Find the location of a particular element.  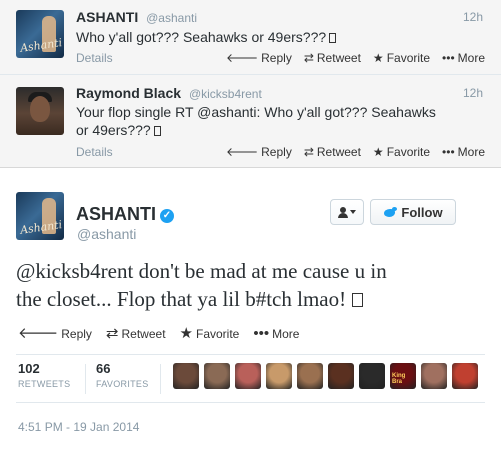

tweet-timestamp: 4:51 PM - 19 Jan 2014 is located at coordinates (78, 427).